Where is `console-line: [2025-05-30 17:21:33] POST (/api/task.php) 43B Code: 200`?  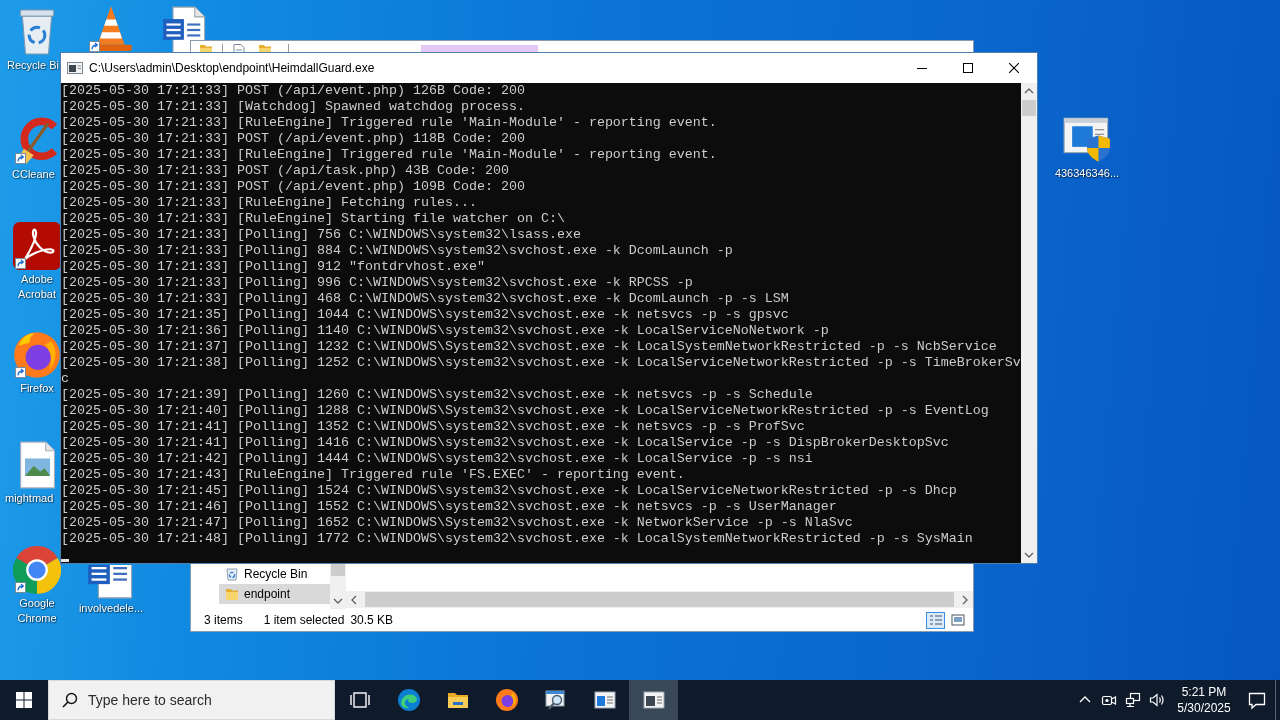 console-line: [2025-05-30 17:21:33] POST (/api/task.php) 43B Code: 200 is located at coordinates (285, 171).